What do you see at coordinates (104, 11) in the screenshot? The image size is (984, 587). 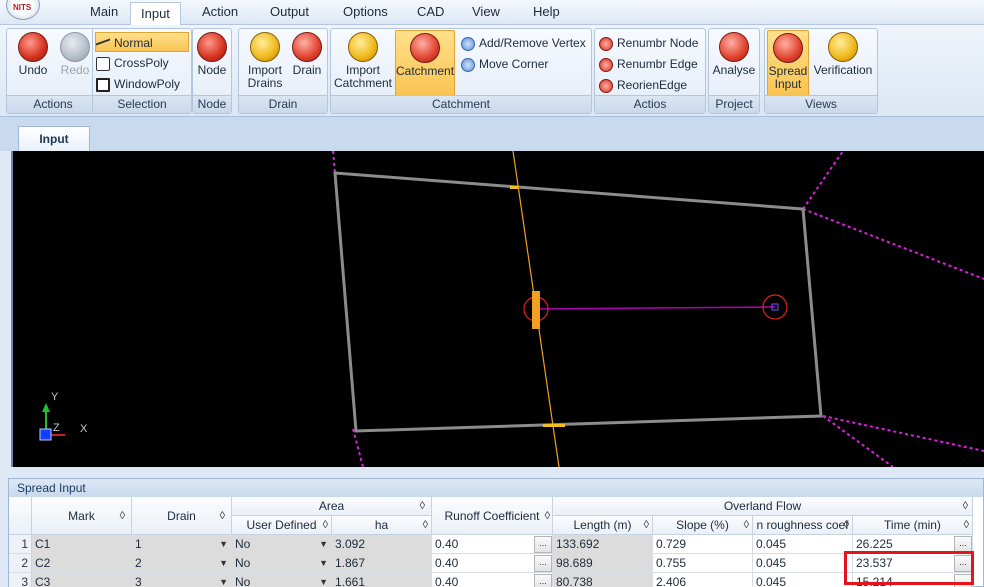 I see `menu-main: Main` at bounding box center [104, 11].